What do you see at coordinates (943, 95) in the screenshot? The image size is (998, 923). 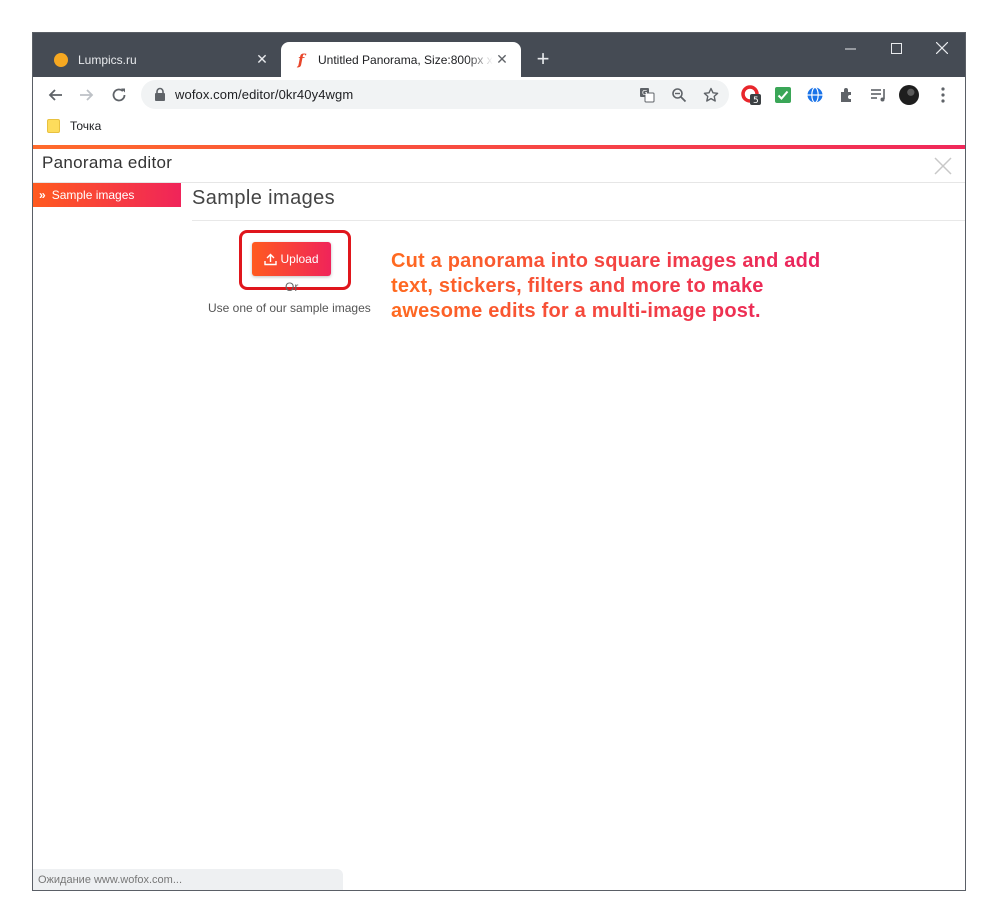 I see `menu-kebab-icon` at bounding box center [943, 95].